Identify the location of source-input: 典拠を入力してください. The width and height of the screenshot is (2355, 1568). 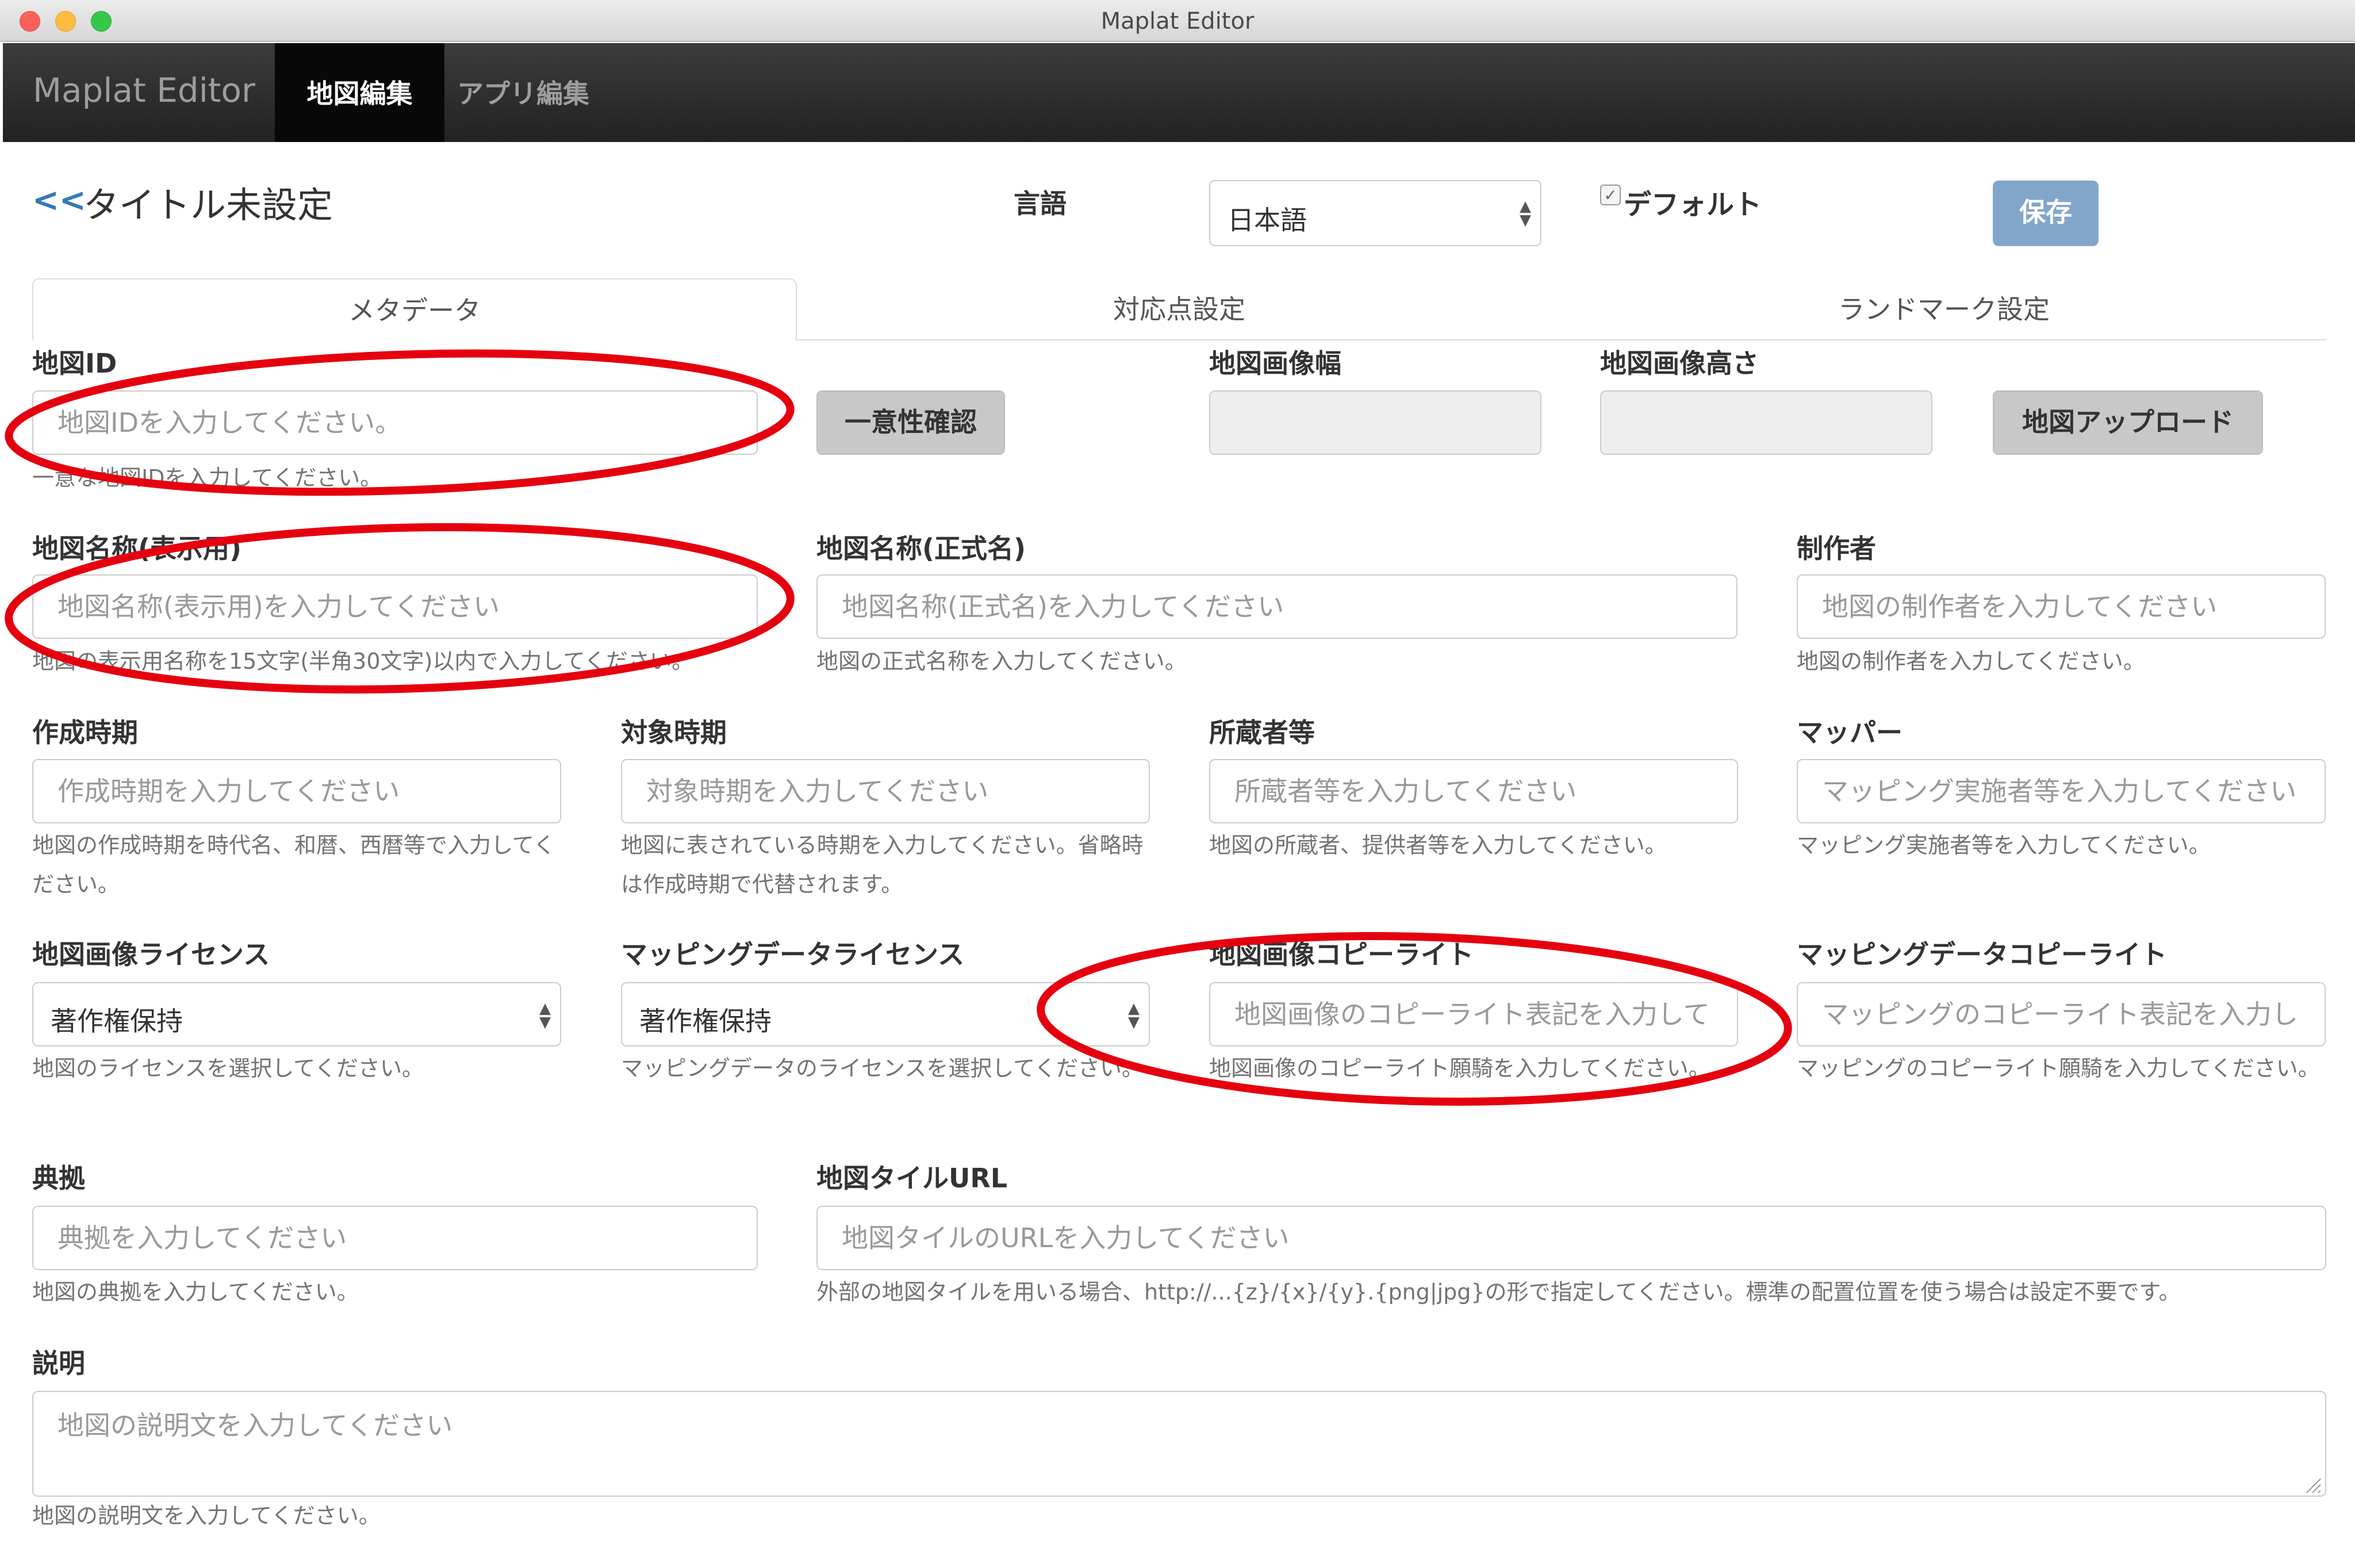
(395, 1238).